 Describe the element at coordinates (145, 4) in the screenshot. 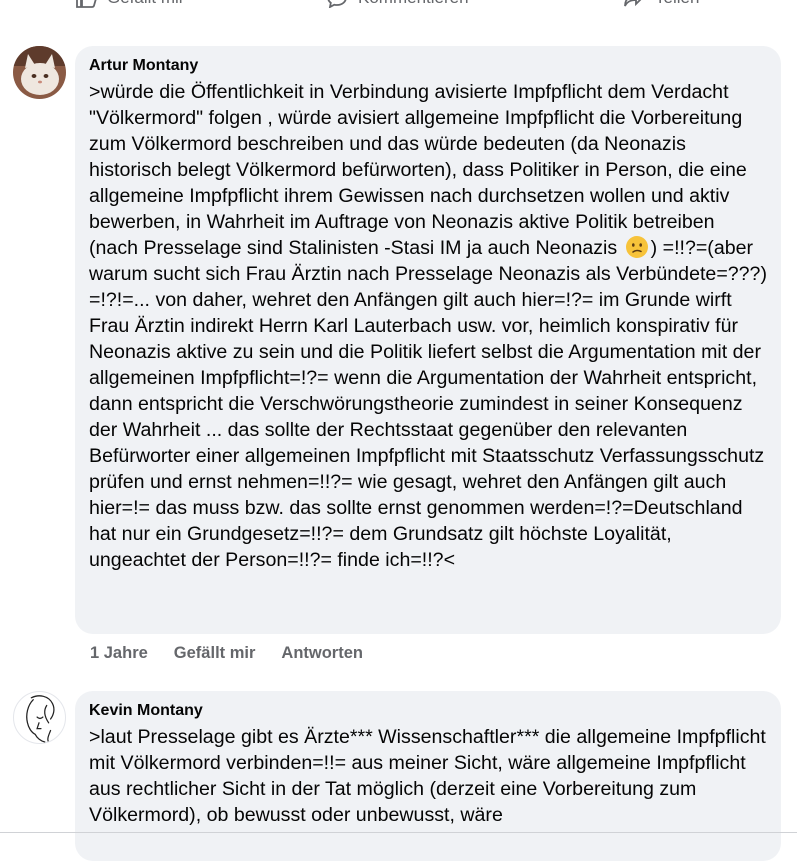

I see `like-label: Gefällt mir` at that location.